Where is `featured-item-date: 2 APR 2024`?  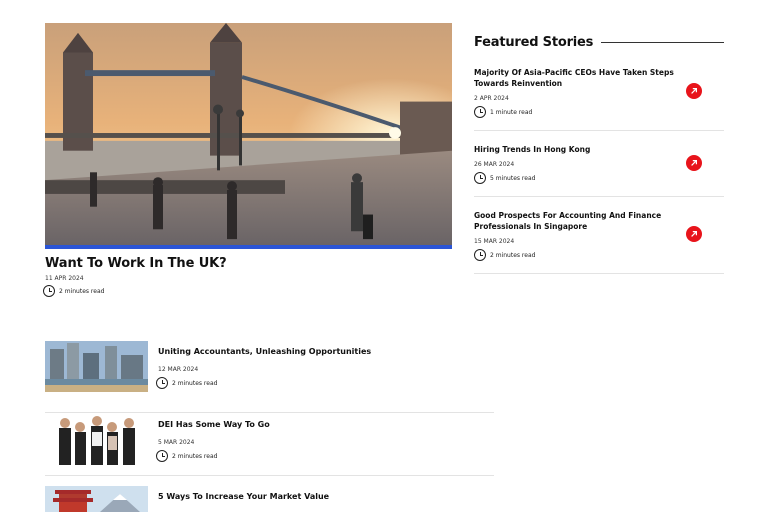
featured-item-date: 2 APR 2024 is located at coordinates (491, 98).